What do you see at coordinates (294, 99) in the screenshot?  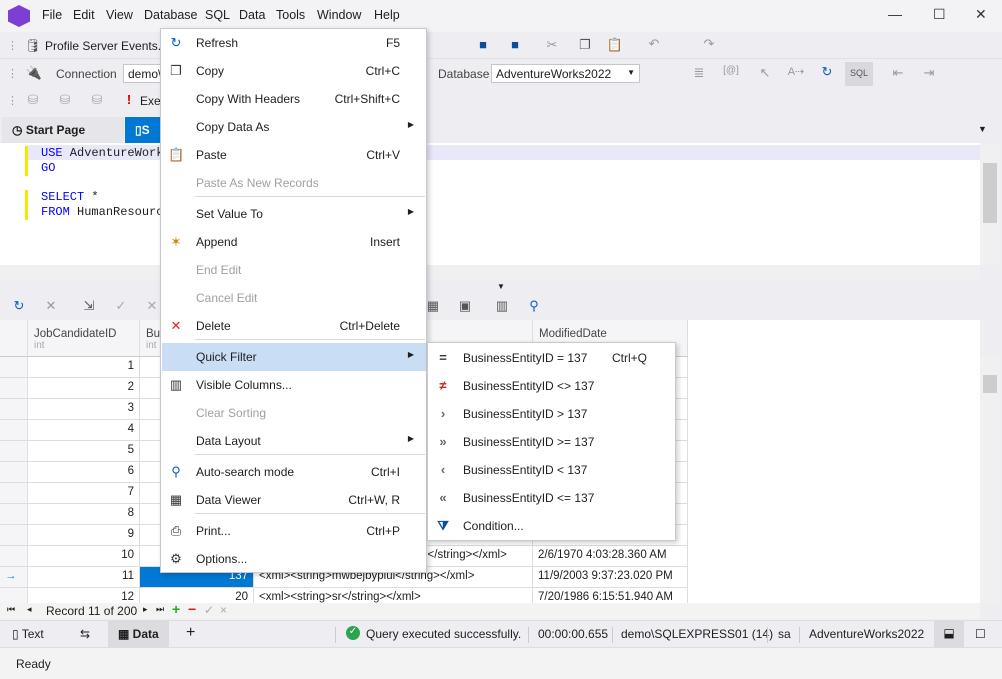 I see `menu-item-copy-with-headers: Copy With Headers Ctrl+Shift+C` at bounding box center [294, 99].